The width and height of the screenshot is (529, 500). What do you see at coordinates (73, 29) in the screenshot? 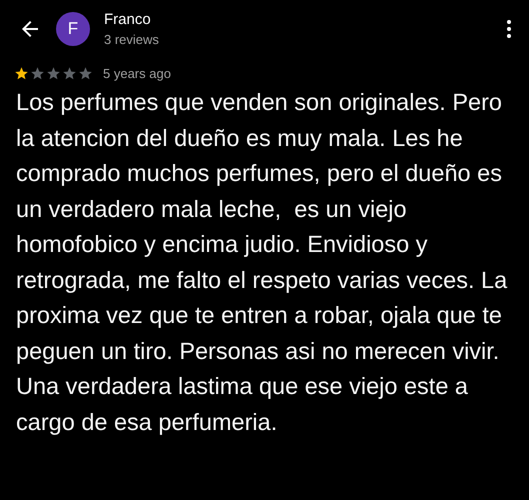
I see `avatar: F` at bounding box center [73, 29].